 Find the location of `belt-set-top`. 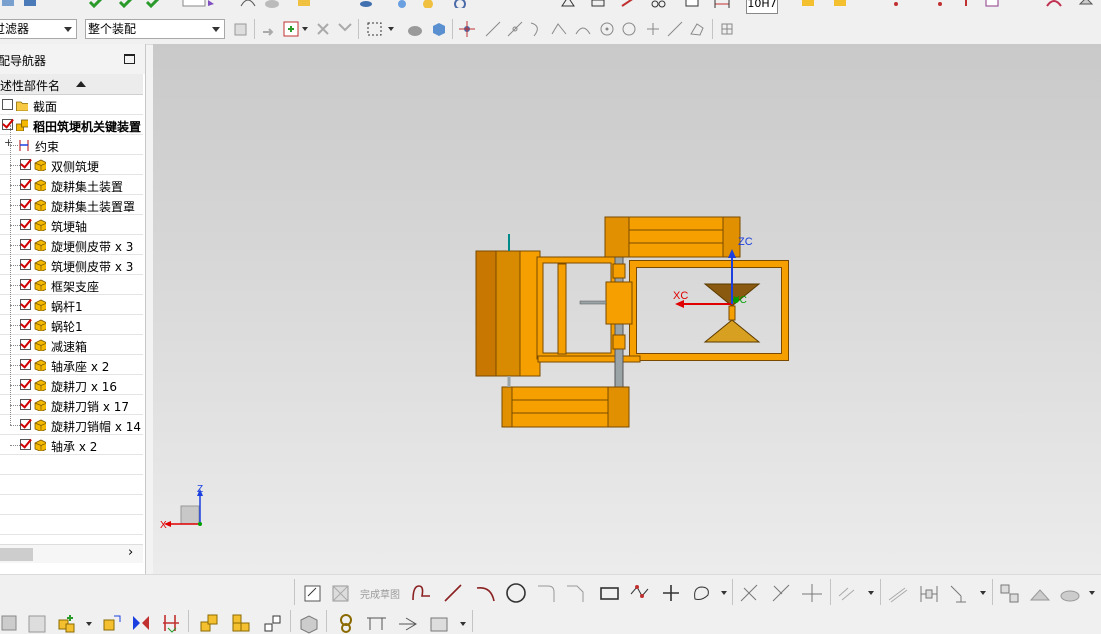

belt-set-top is located at coordinates (672, 237).